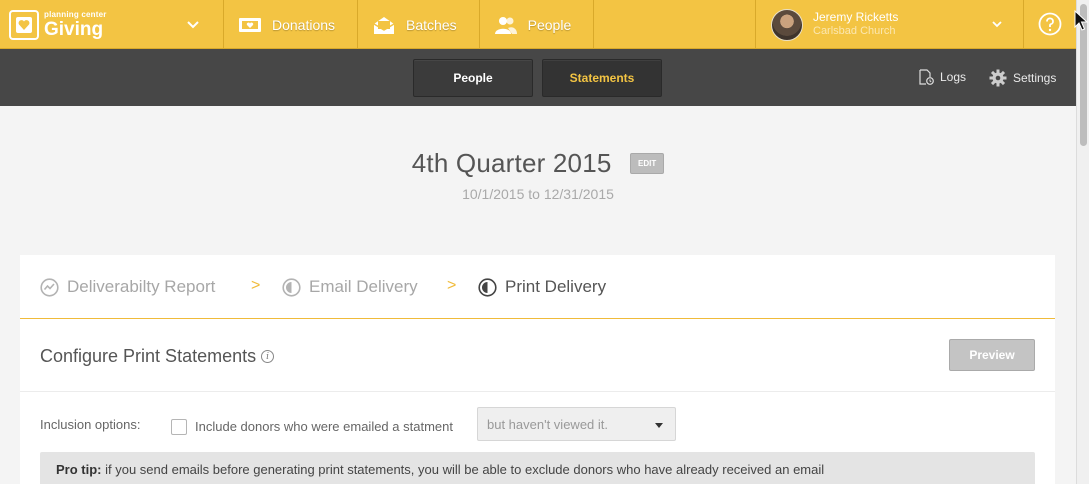  I want to click on caret-down-icon, so click(659, 425).